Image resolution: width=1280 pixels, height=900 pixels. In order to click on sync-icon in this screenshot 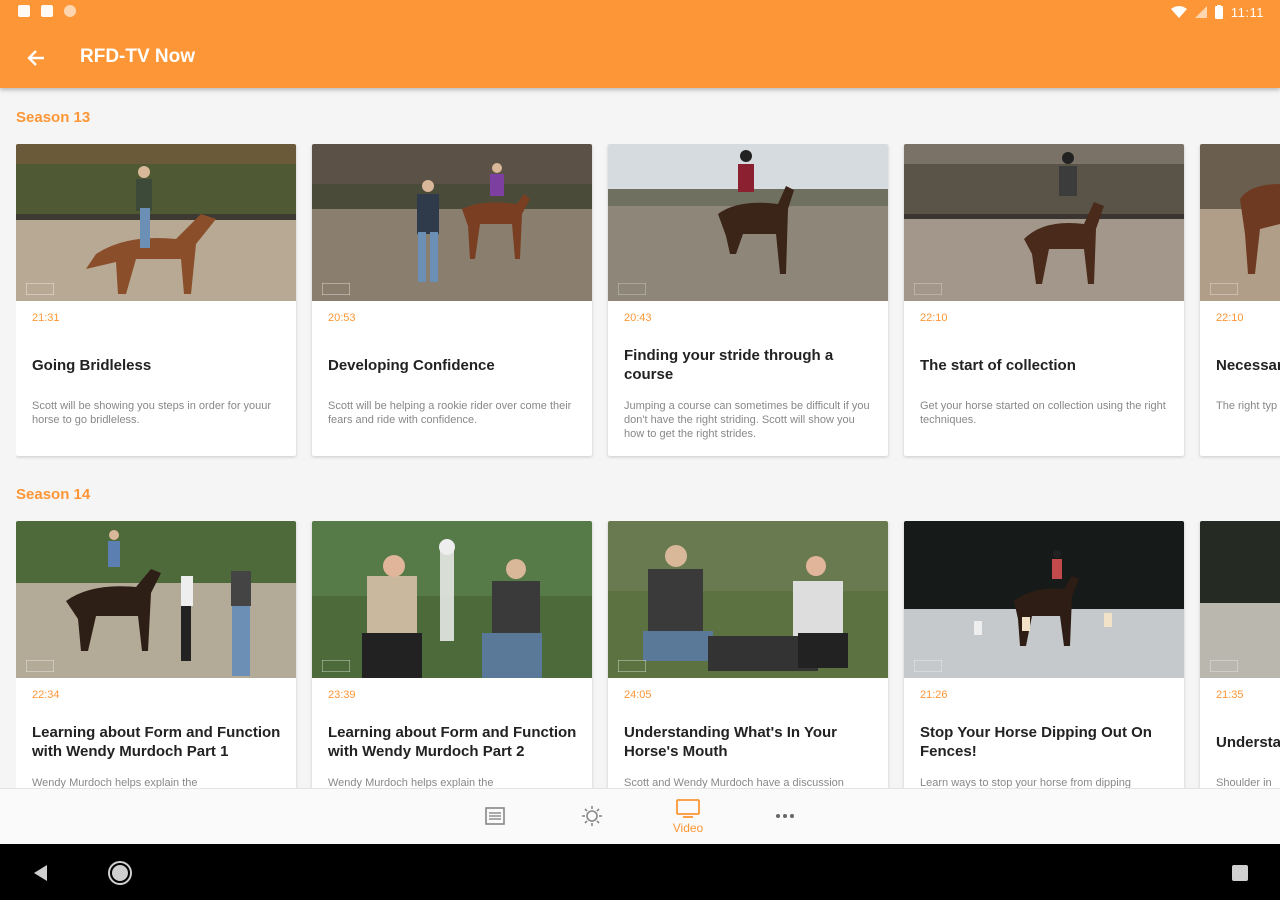, I will do `click(70, 11)`.